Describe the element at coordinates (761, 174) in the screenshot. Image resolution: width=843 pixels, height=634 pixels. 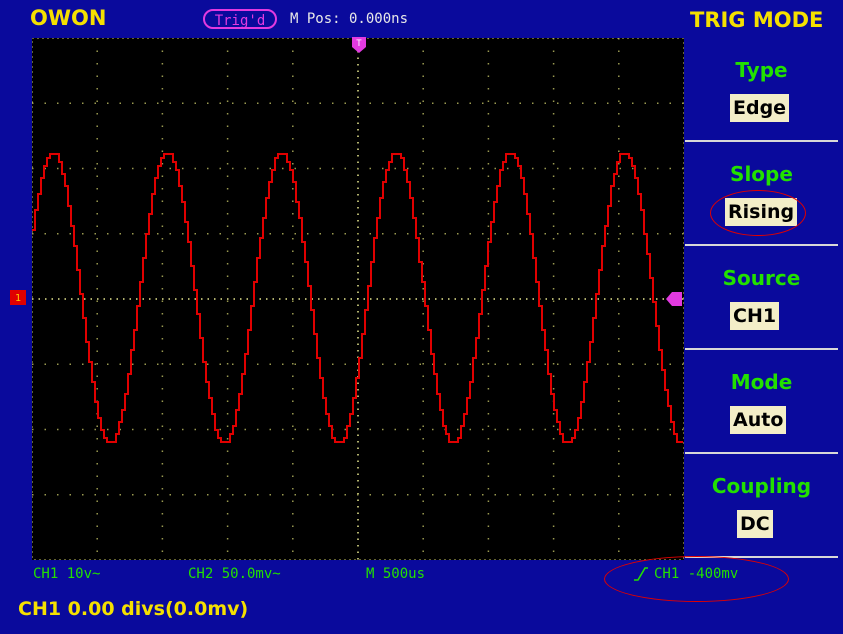
I see `menu-item-slope-label: Slope` at that location.